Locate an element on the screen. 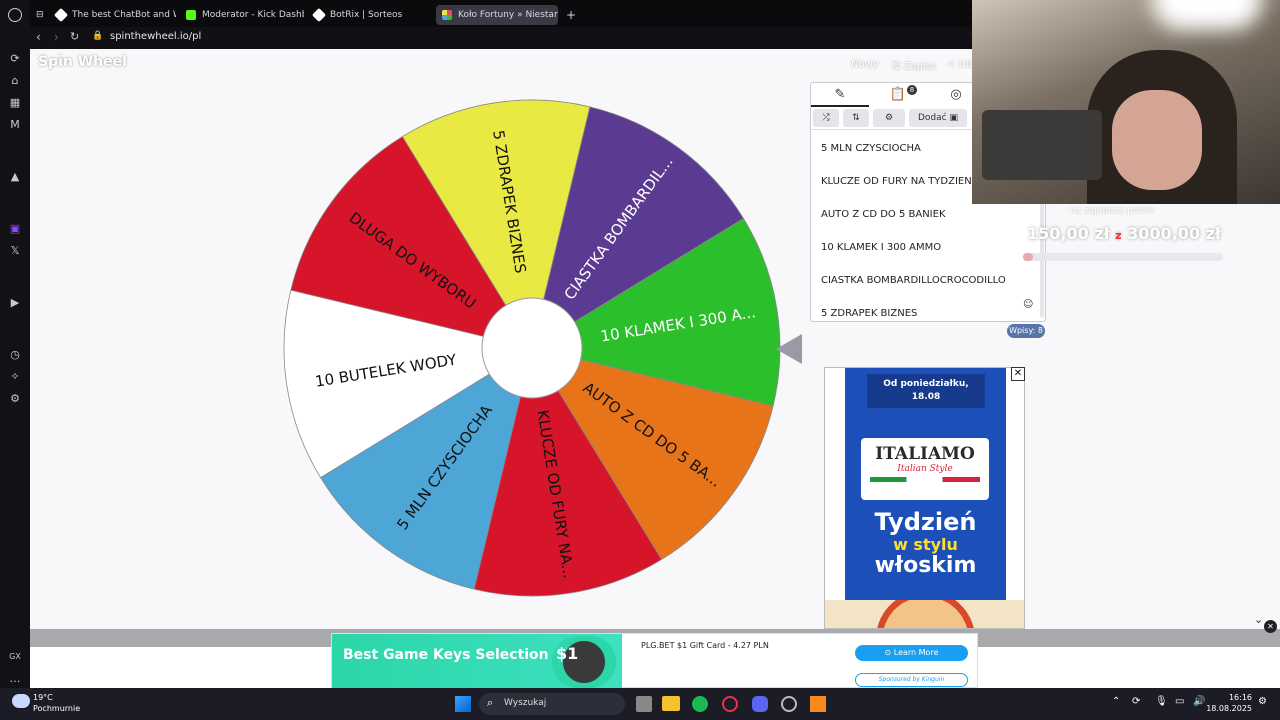 This screenshot has height=720, width=1280. opera-gx-icon is located at coordinates (730, 704).